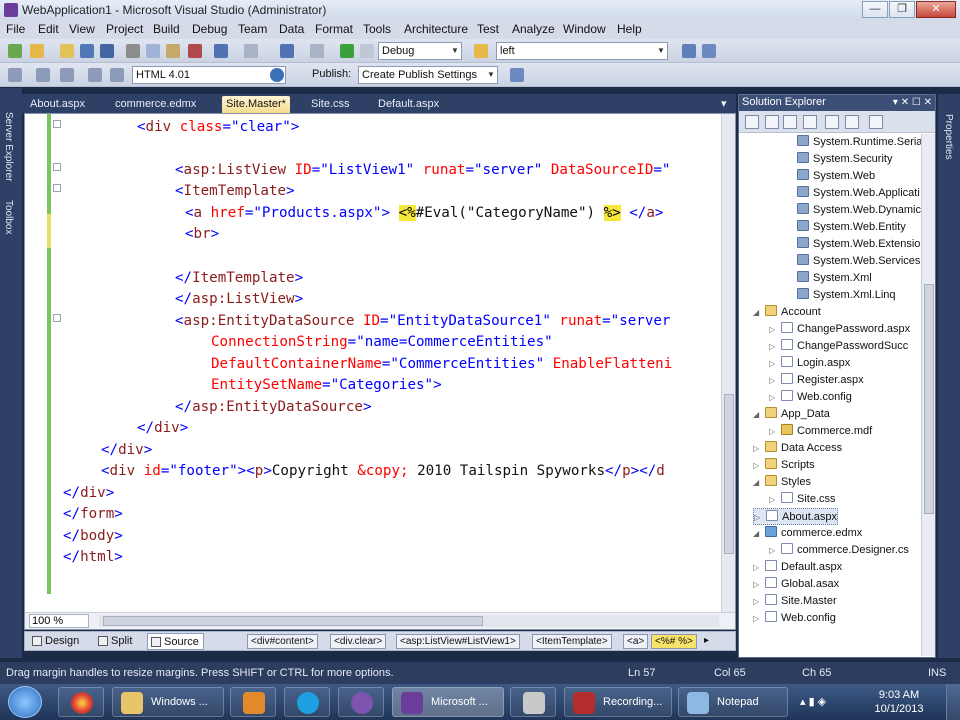  What do you see at coordinates (361, 702) in the screenshot?
I see `taskbar-visual-studio-app` at bounding box center [361, 702].